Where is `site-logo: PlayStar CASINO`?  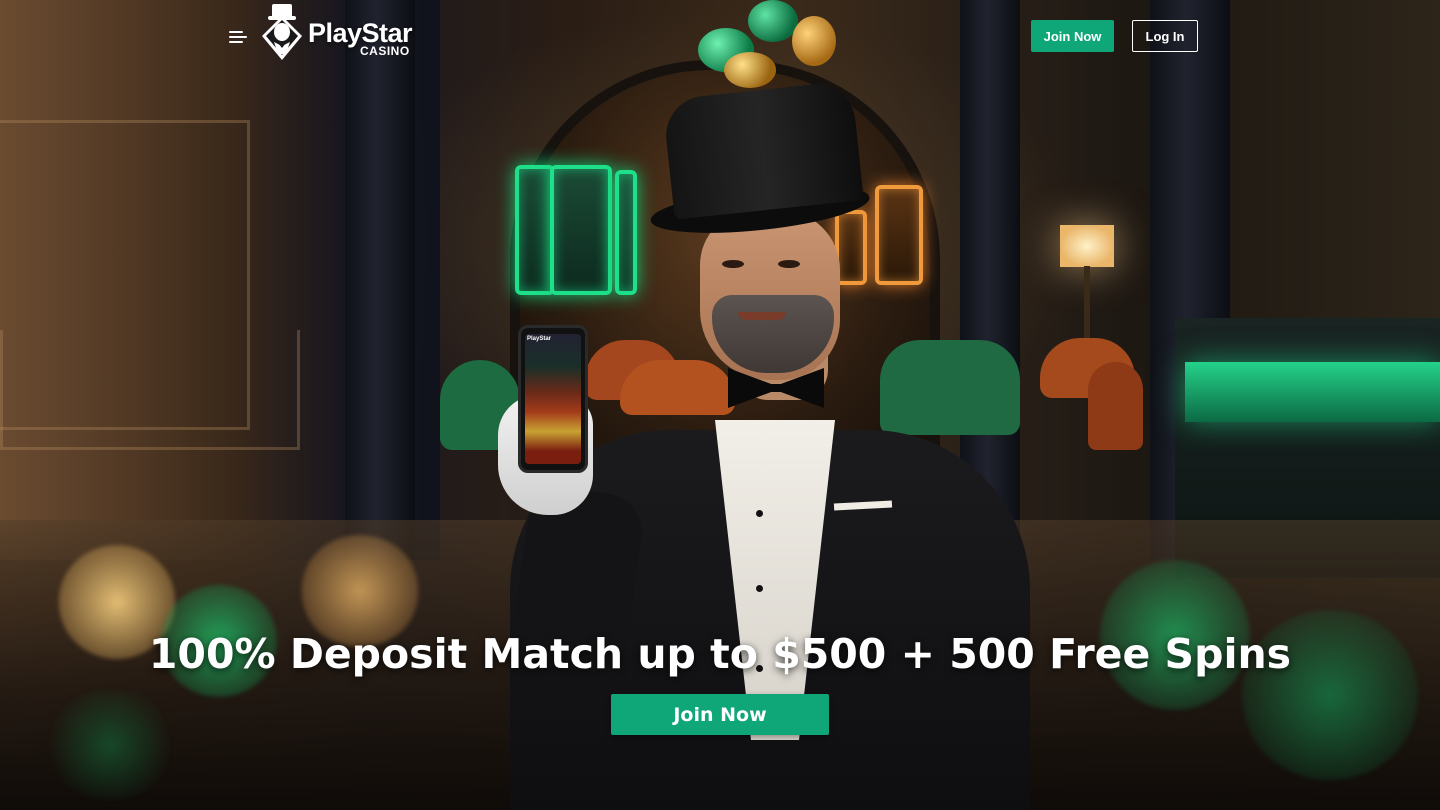
site-logo: PlayStar CASINO is located at coordinates (338, 32).